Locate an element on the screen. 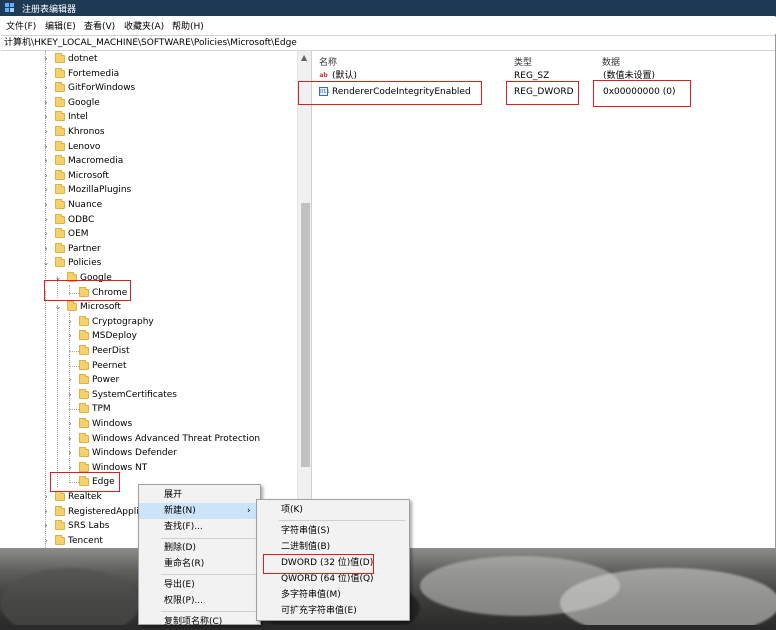 This screenshot has height=630, width=776. menu-export: 导出(E) is located at coordinates (199, 585).